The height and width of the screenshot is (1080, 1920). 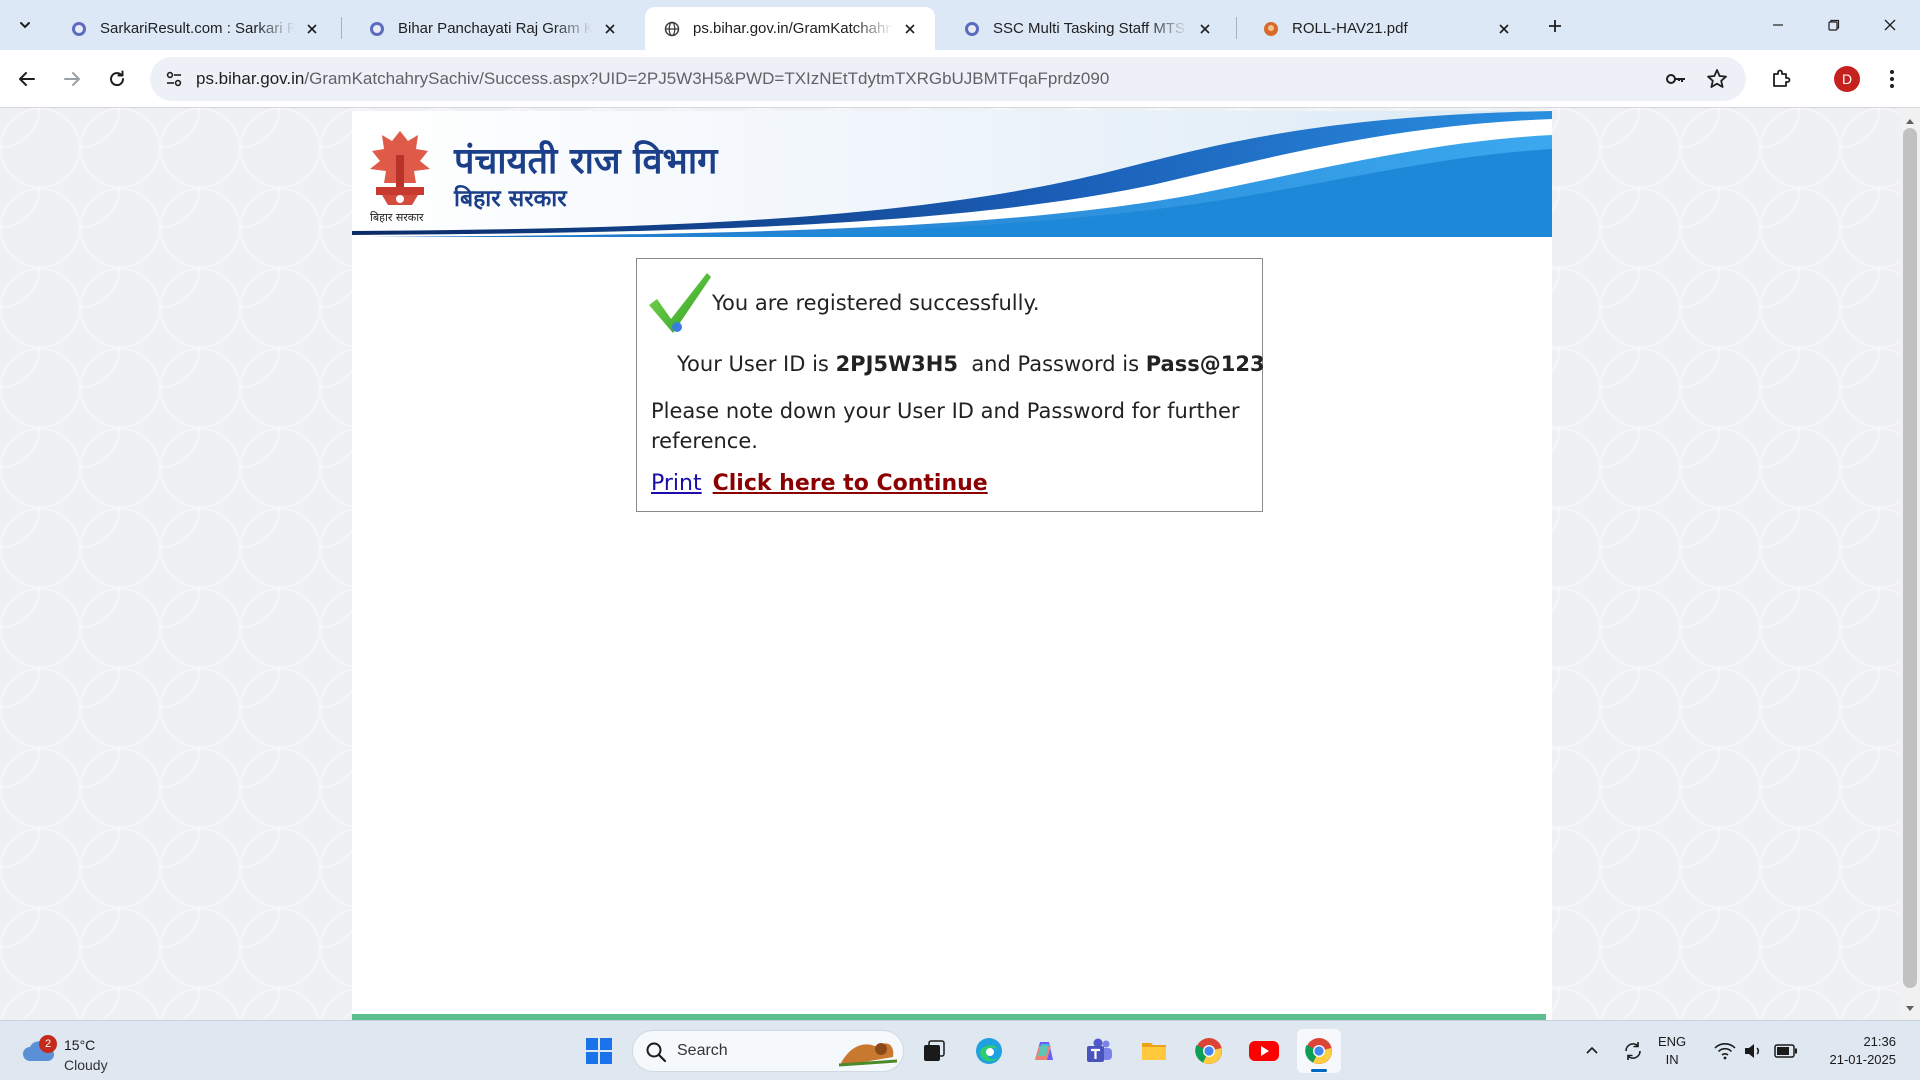 I want to click on language-code: ENG, so click(x=1672, y=1041).